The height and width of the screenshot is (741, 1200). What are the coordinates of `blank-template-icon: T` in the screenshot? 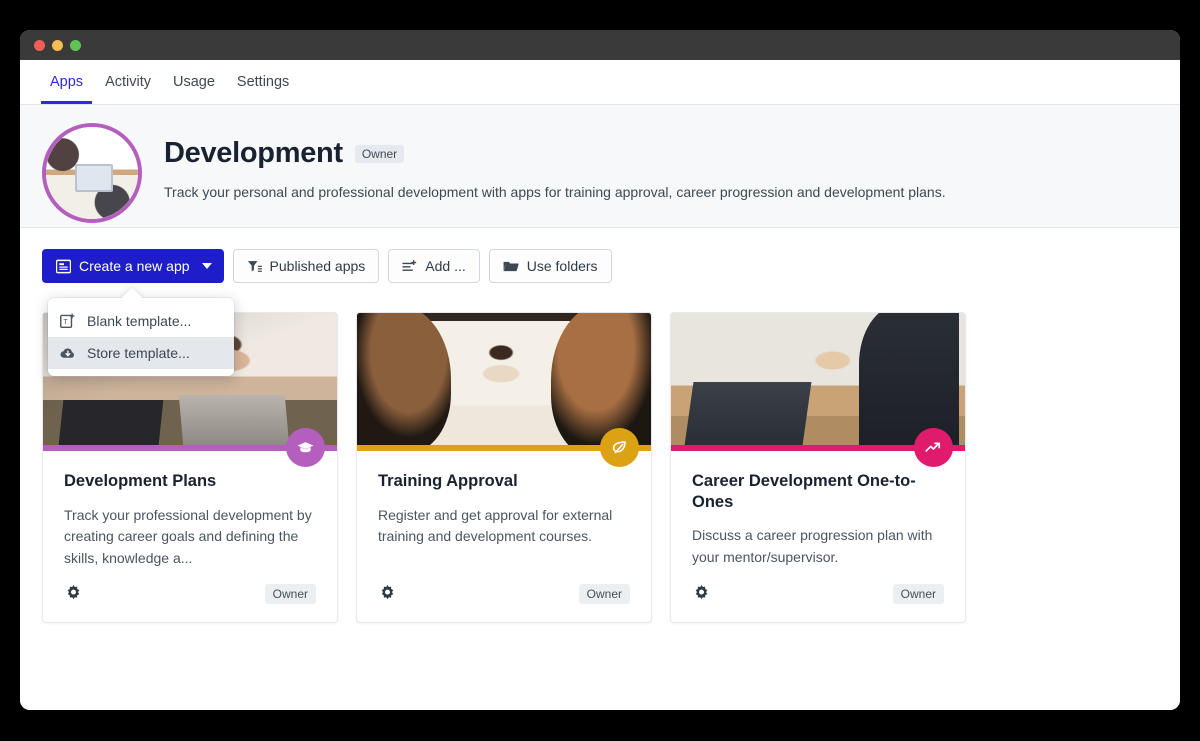 It's located at (68, 321).